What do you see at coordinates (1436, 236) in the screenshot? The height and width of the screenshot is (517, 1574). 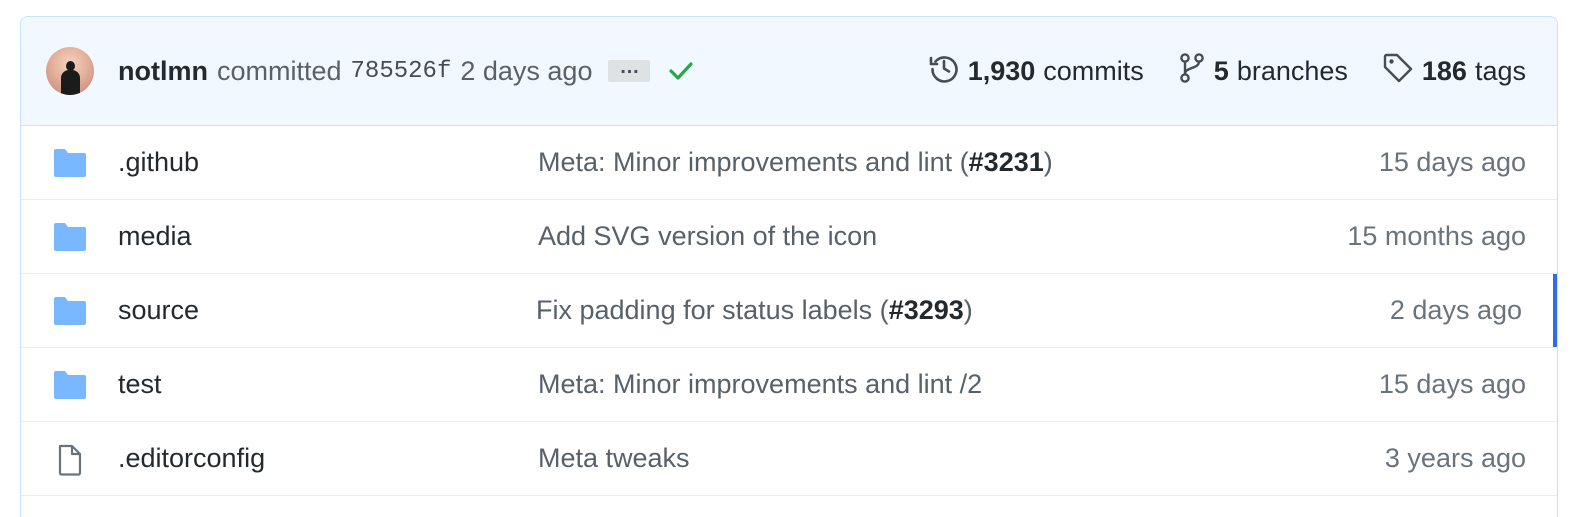 I see `commit-age: 15 months ago` at bounding box center [1436, 236].